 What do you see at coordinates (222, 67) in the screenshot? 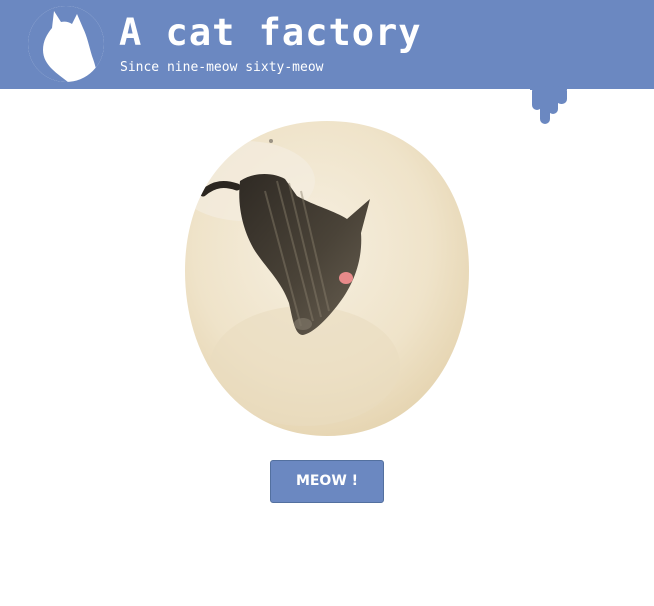
I see `site-subtitle: Since nine-meow sixty-meow` at bounding box center [222, 67].